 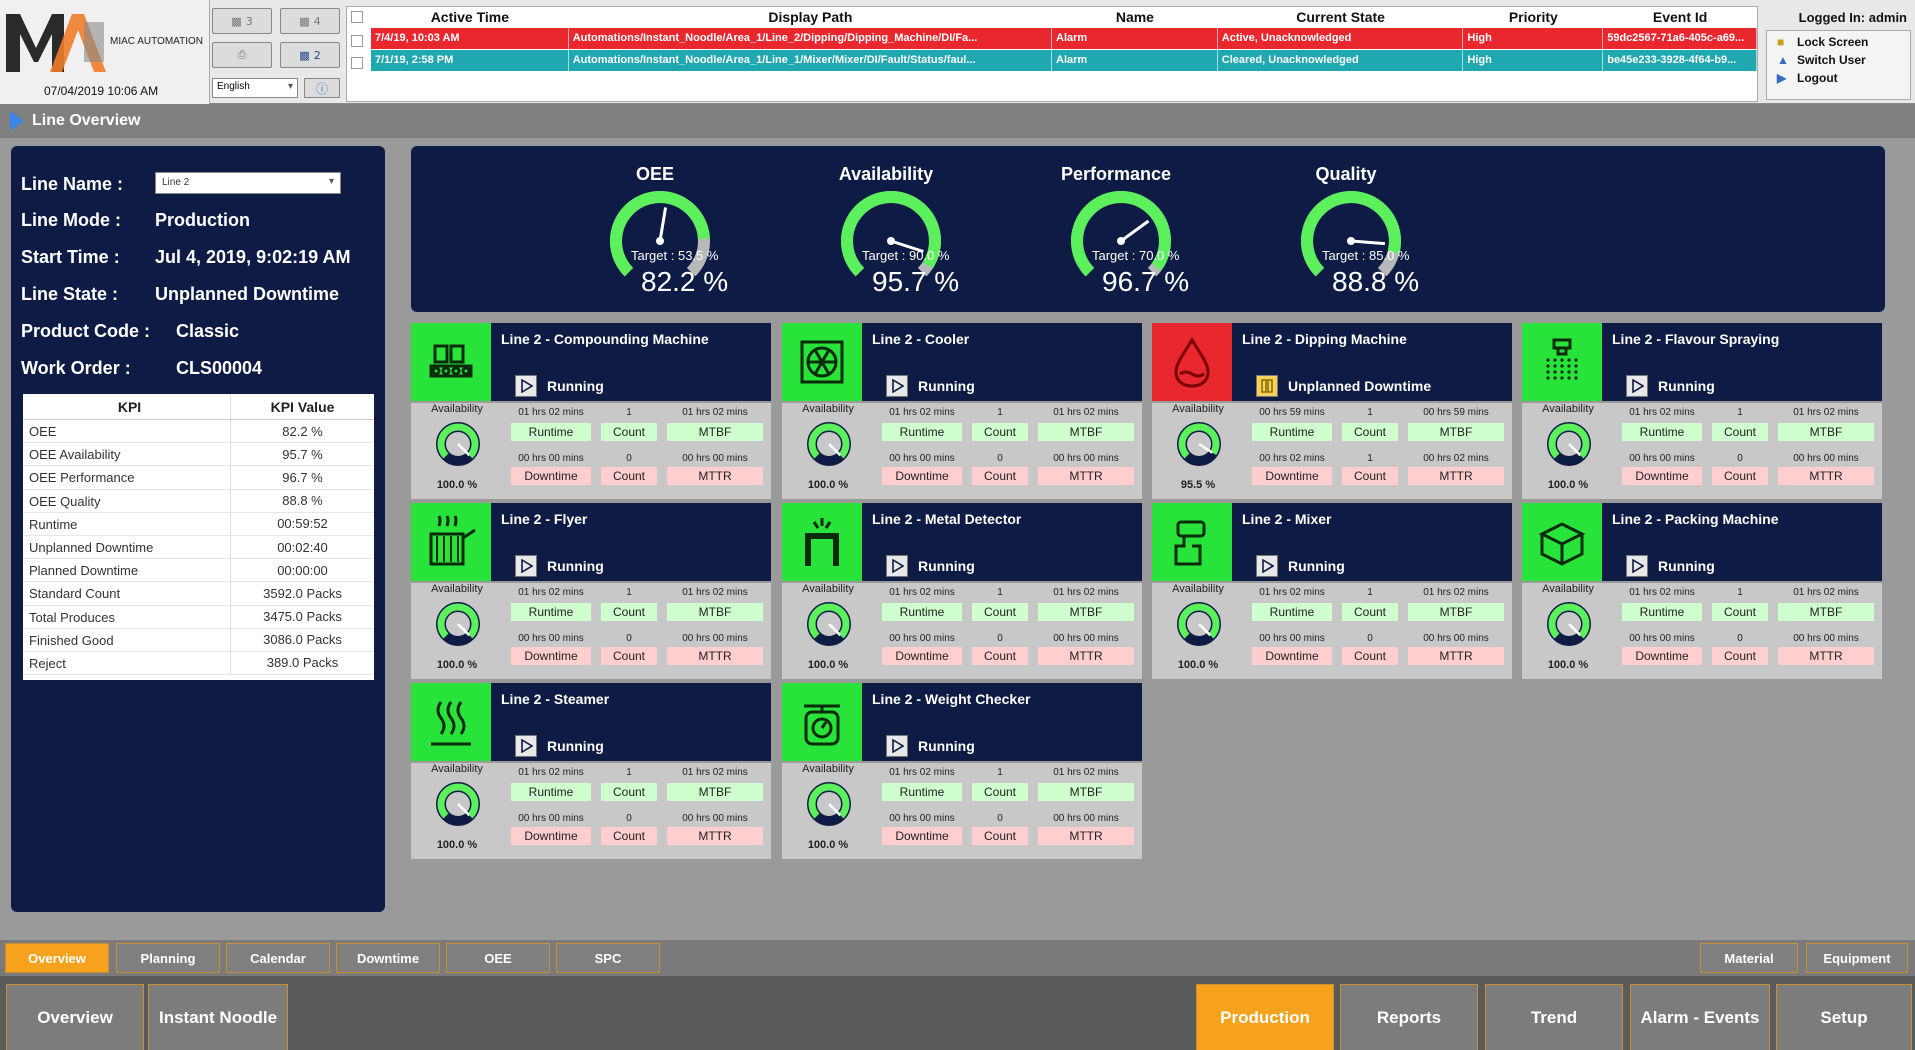 I want to click on subtab-planning: Planning, so click(x=168, y=958).